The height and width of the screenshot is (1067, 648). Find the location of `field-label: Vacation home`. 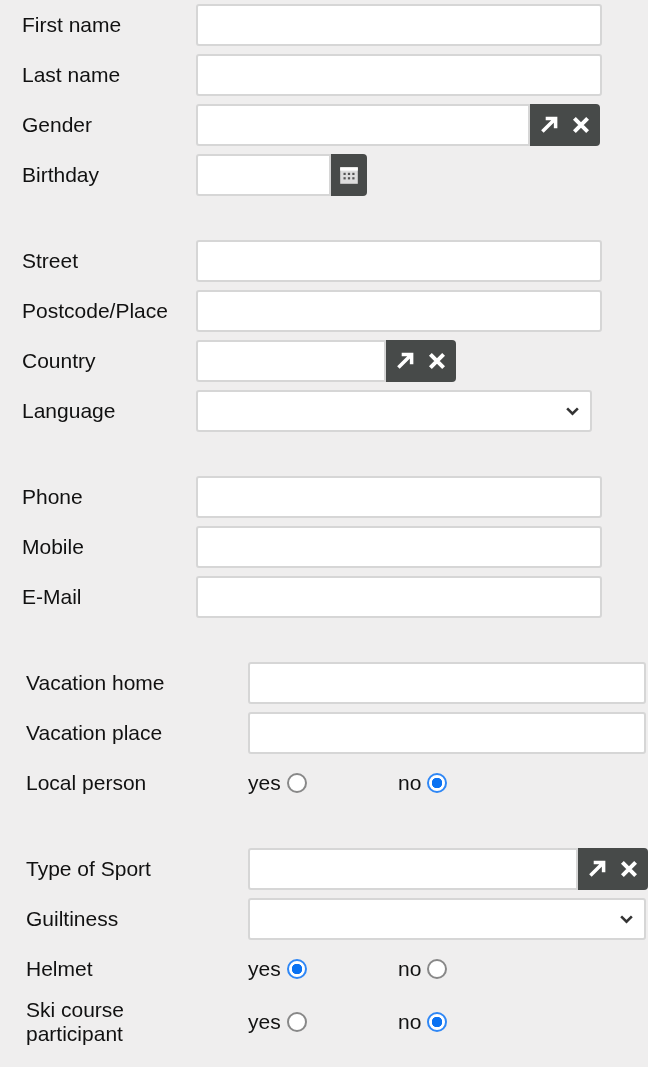

field-label: Vacation home is located at coordinates (95, 683).